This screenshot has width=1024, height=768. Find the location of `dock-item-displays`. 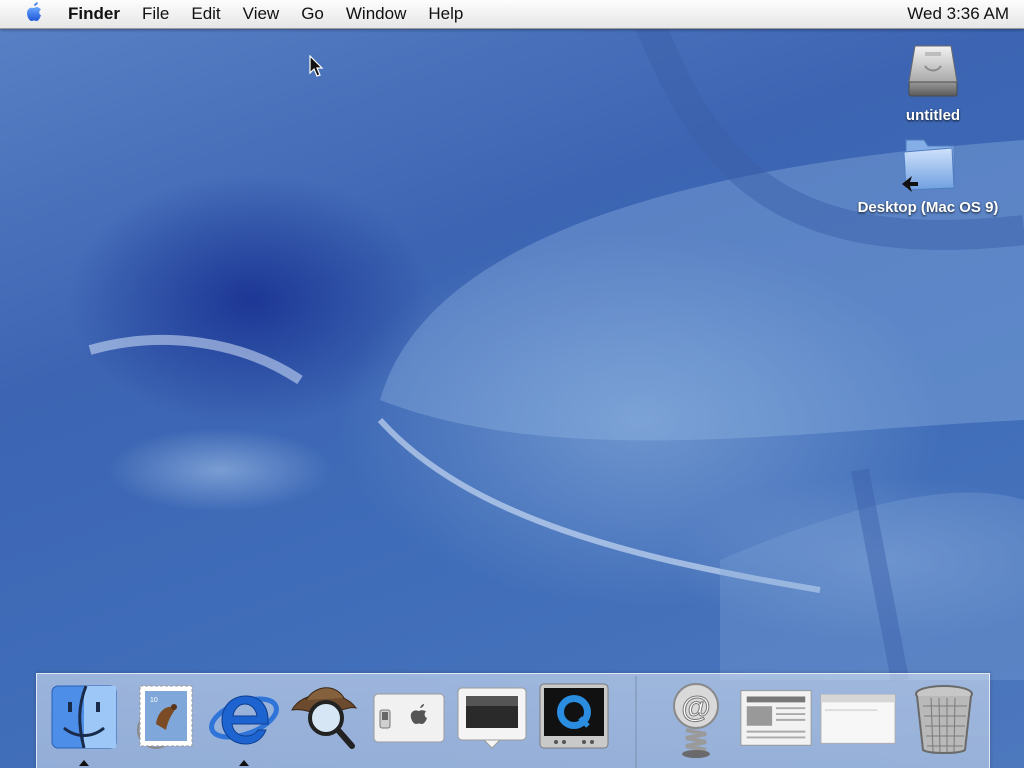

dock-item-displays is located at coordinates (492, 722).